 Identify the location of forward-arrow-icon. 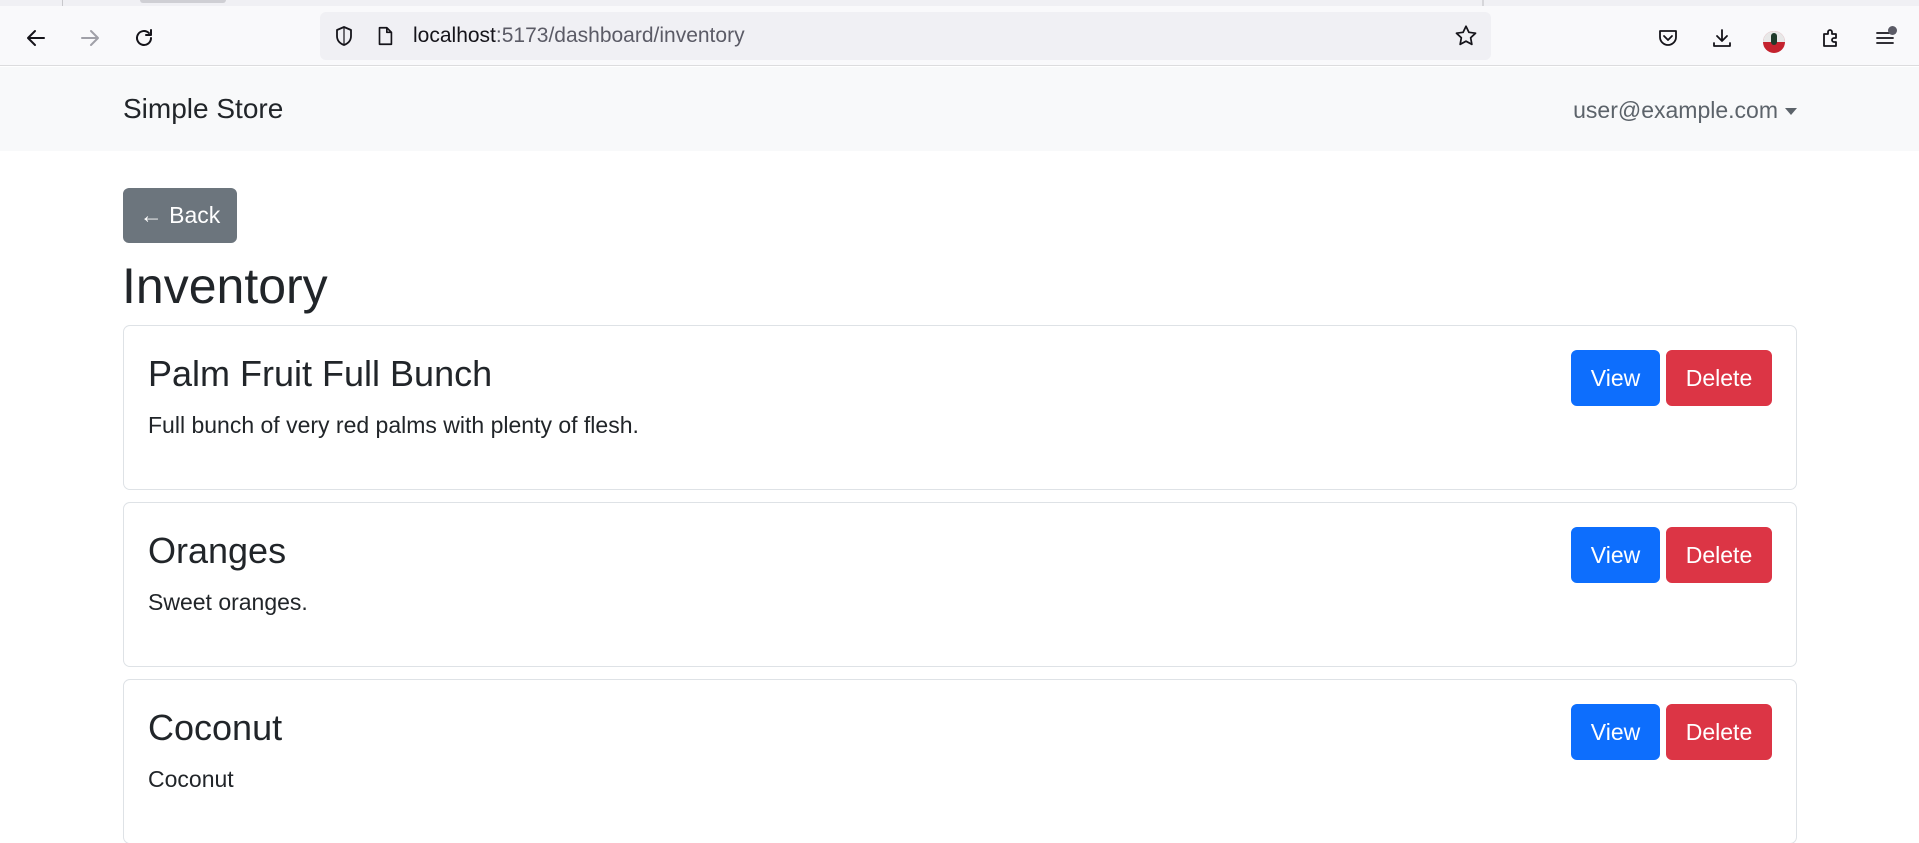
(90, 38).